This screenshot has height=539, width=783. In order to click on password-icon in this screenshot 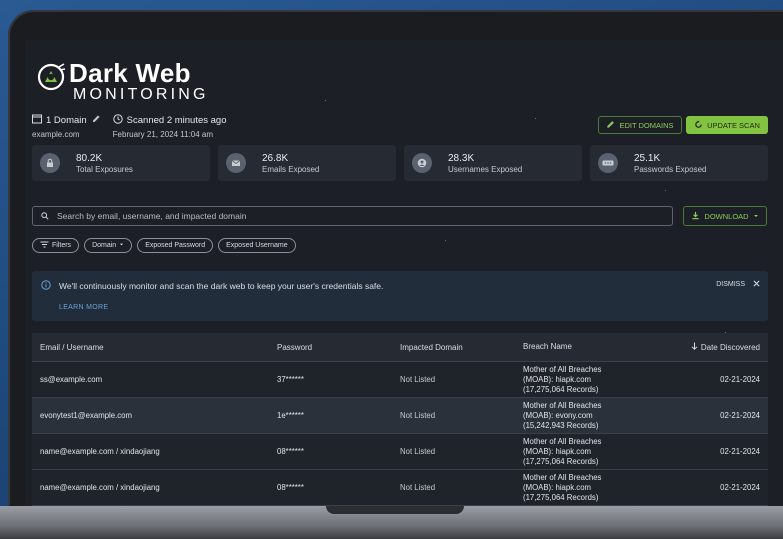, I will do `click(608, 163)`.